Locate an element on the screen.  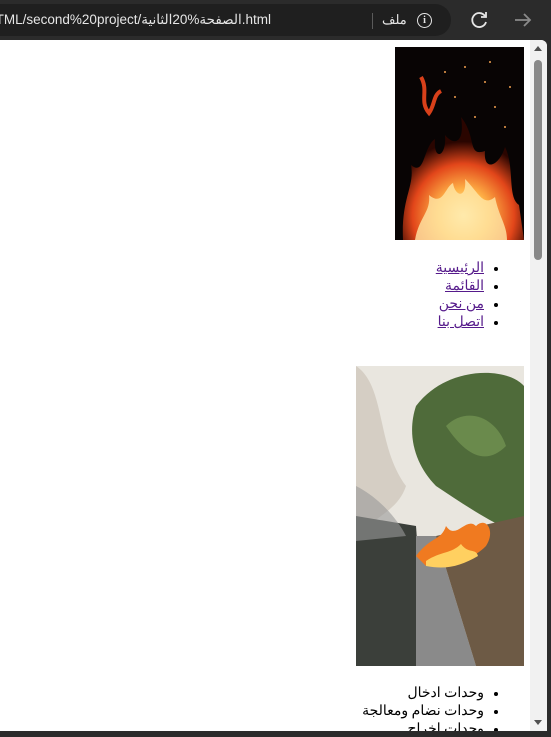
forest-fire-image-graphic is located at coordinates (440, 516).